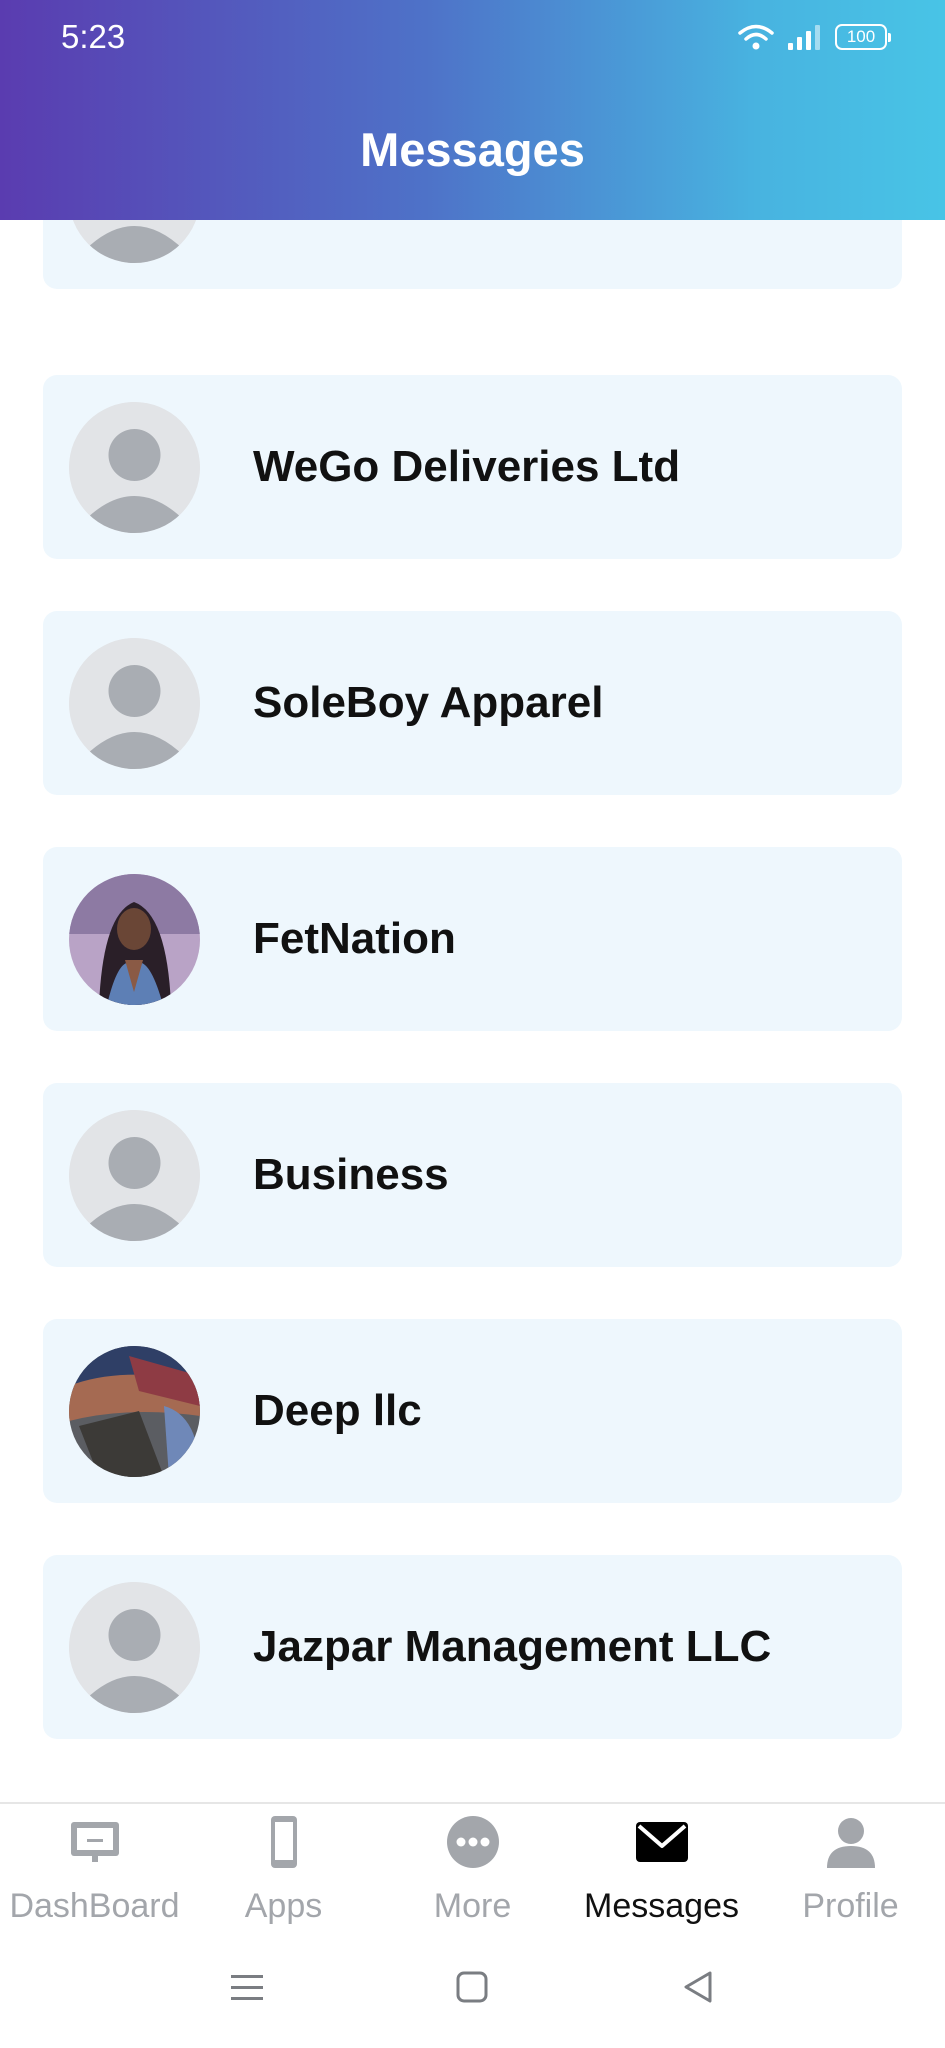 The width and height of the screenshot is (945, 2048). Describe the element at coordinates (94, 1906) in the screenshot. I see `tab-label: DashBoard` at that location.